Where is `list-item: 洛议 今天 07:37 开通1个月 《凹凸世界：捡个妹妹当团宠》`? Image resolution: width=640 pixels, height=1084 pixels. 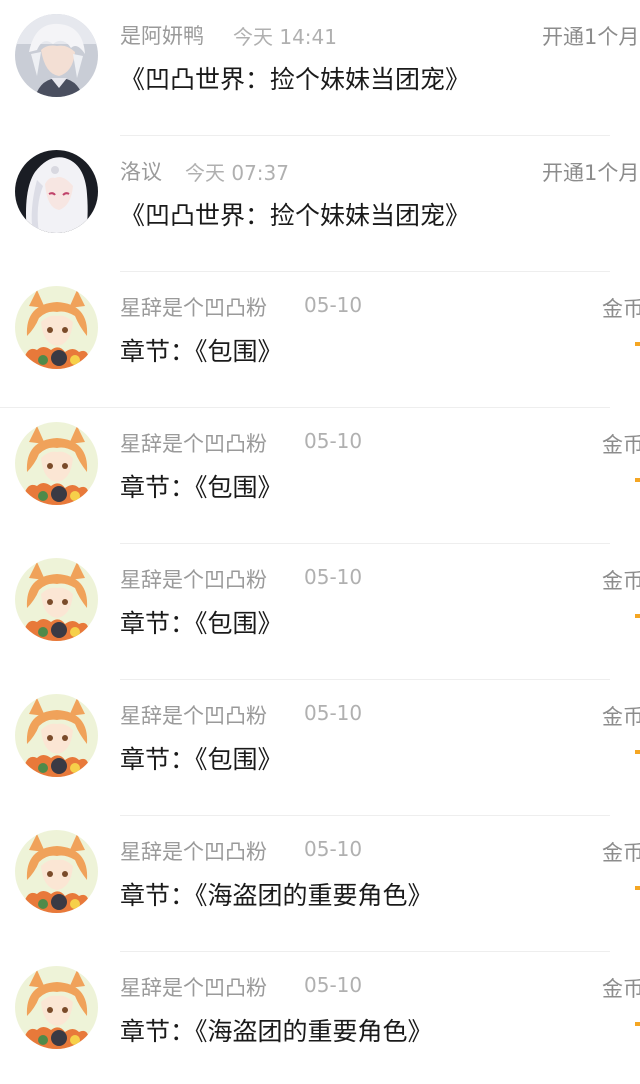 list-item: 洛议 今天 07:37 开通1个月 《凹凸世界：捡个妹妹当团宠》 is located at coordinates (320, 204).